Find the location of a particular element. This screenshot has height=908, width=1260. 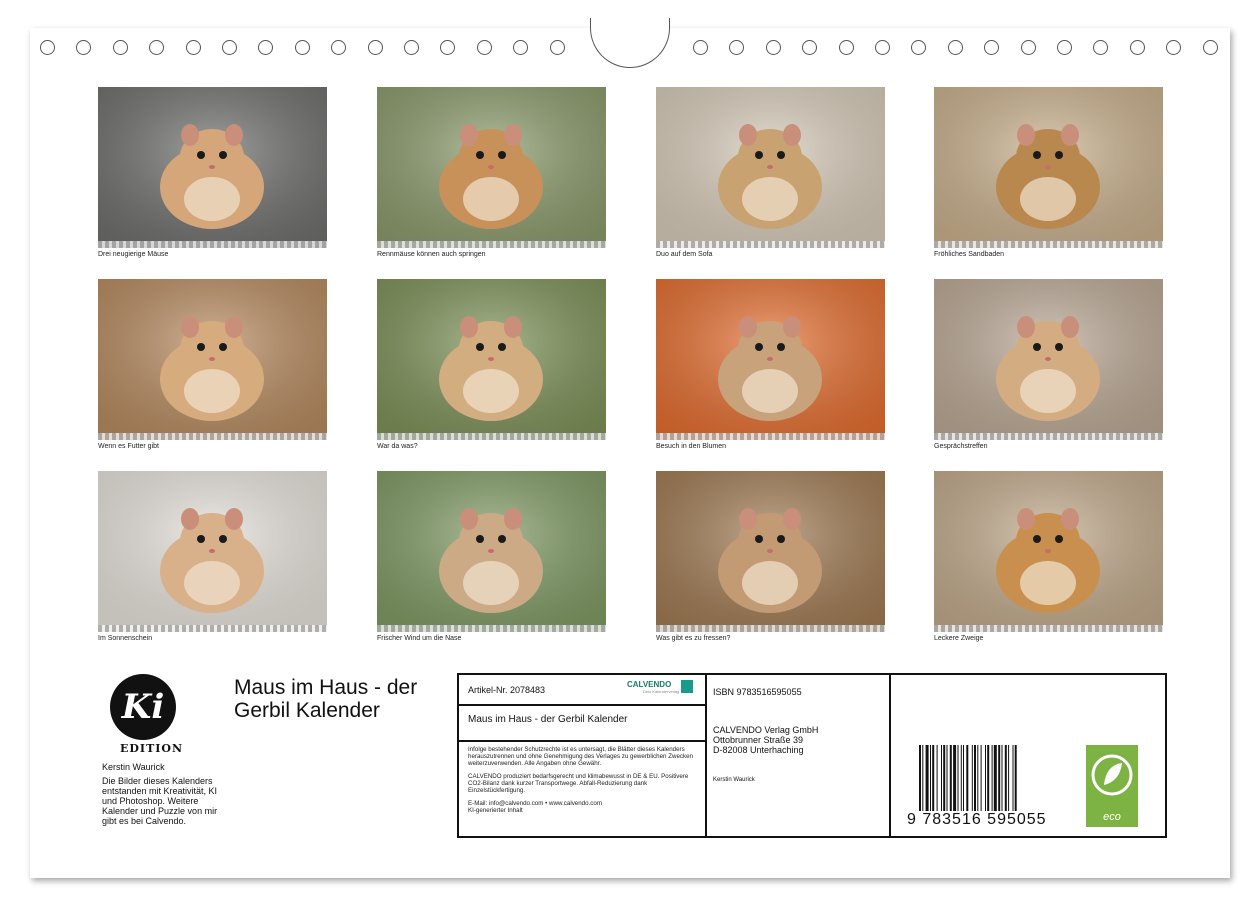

photo-caption: Frischer Wind um die Nase is located at coordinates (419, 638).